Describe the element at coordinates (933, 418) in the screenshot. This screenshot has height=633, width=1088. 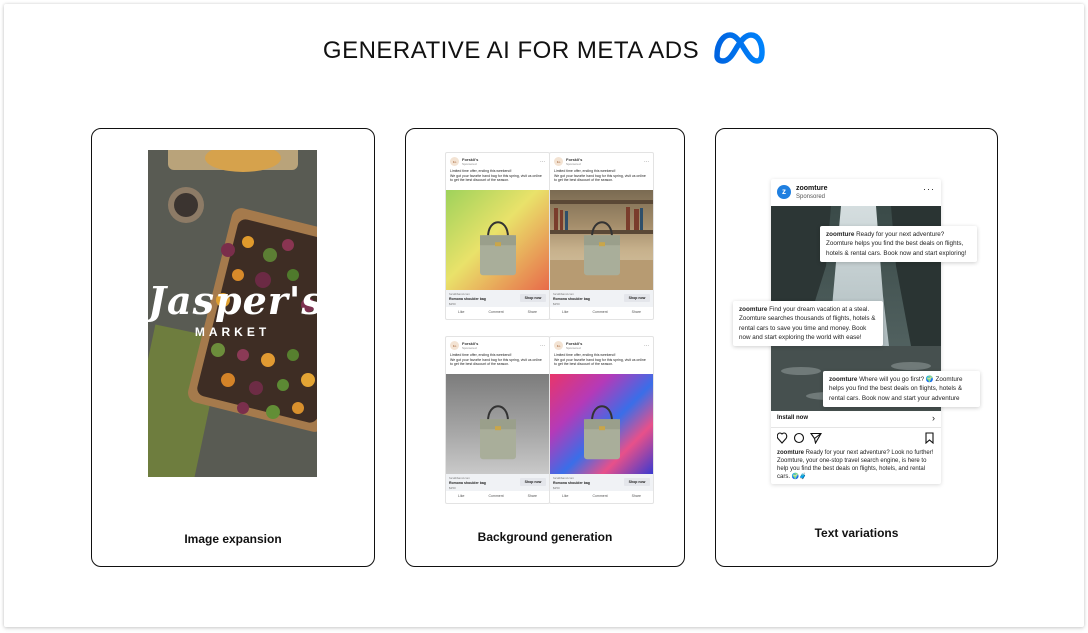
I see `chevron-right-icon: ›` at that location.